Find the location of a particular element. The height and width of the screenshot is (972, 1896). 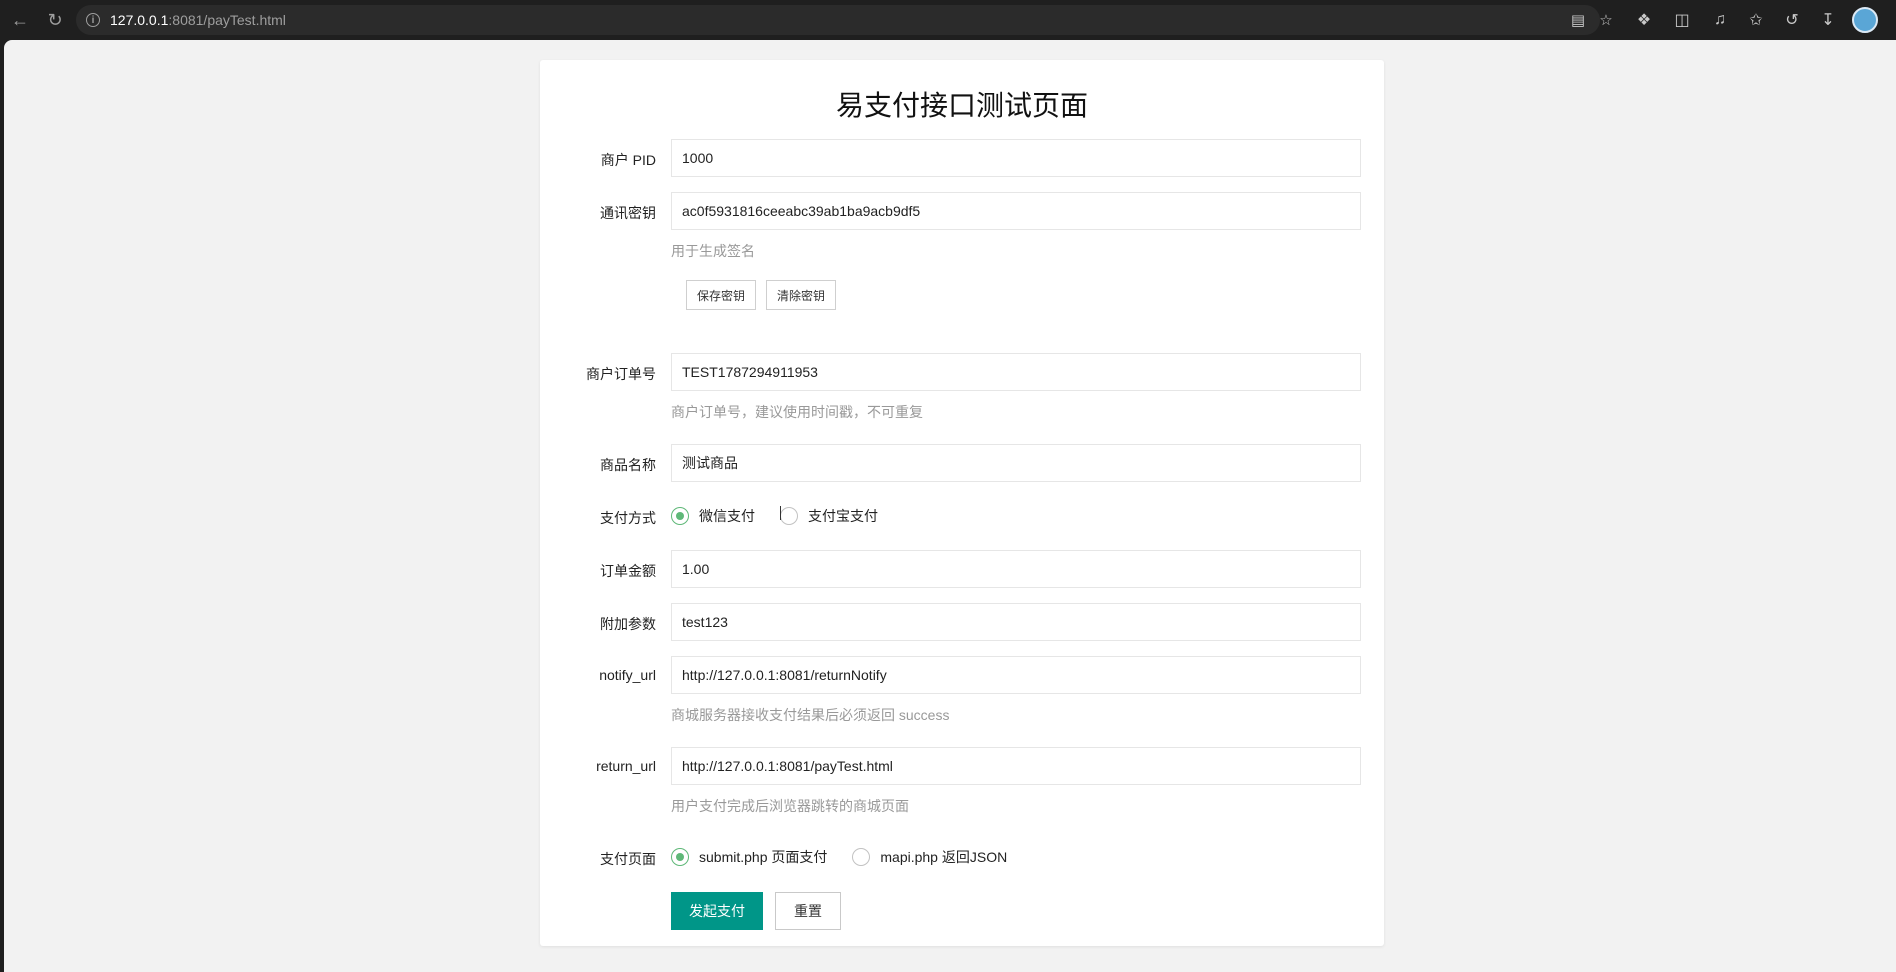

order-no-hint: 商户订单号，建议使用时间戳，不可重复 is located at coordinates (797, 412).